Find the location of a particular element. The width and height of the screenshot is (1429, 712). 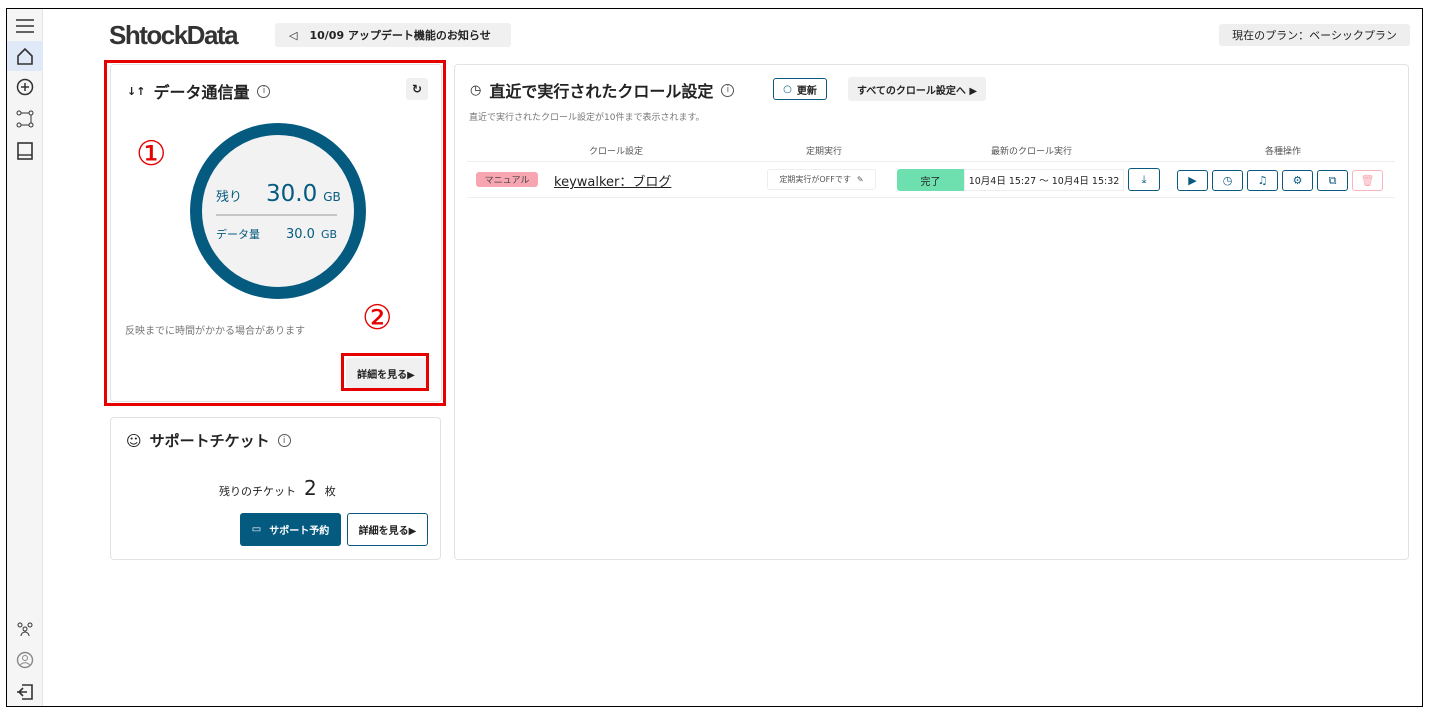

support-ticket-card: ☺ サポートチケット i 残りのチケット 2 枚 ▭ サポート予約 詳細を見る▶ is located at coordinates (275, 488).